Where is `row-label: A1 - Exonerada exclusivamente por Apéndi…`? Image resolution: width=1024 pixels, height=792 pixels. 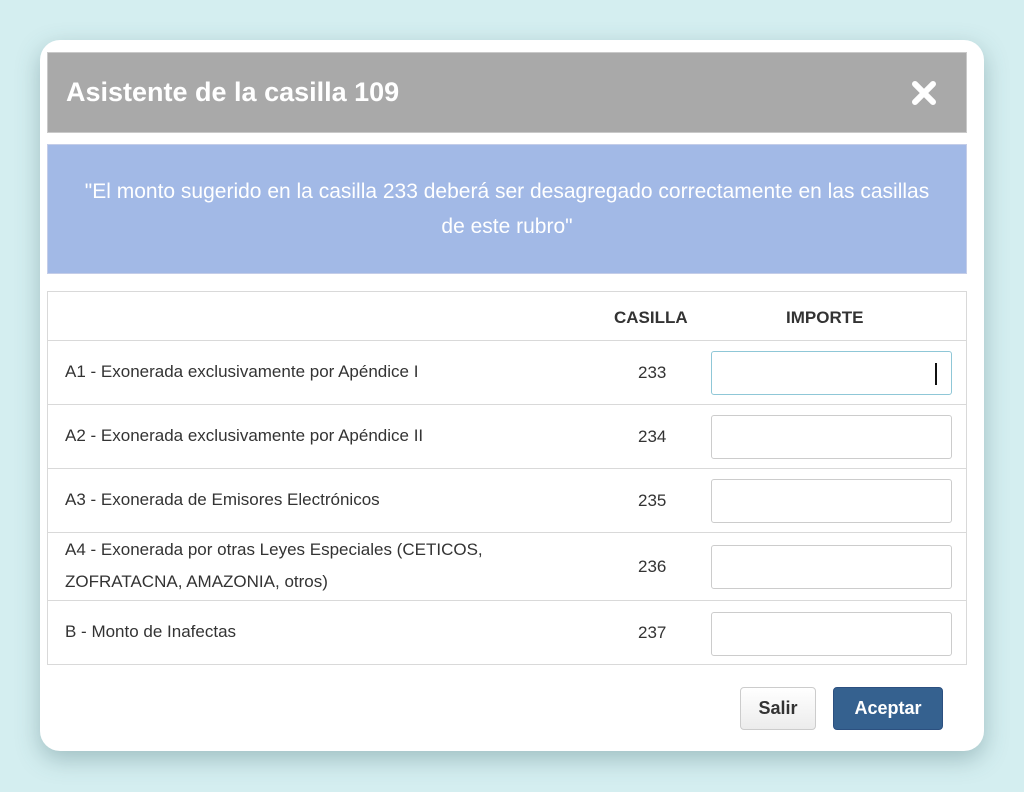
row-label: A1 - Exonerada exclusivamente por Apéndi… is located at coordinates (242, 371).